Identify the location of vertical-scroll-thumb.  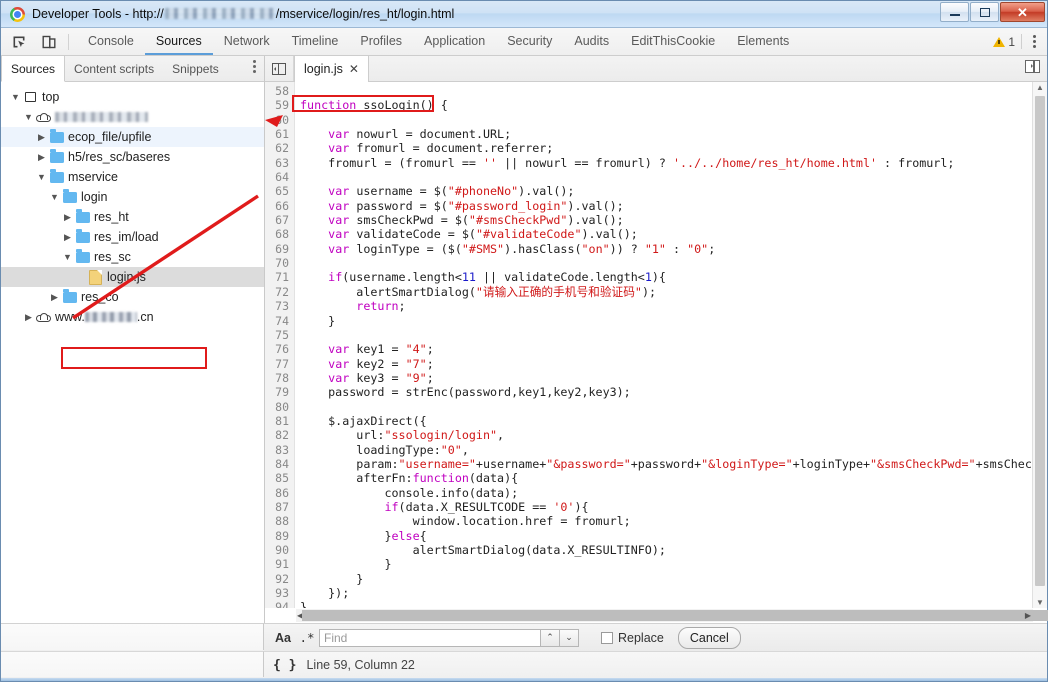
(1040, 341).